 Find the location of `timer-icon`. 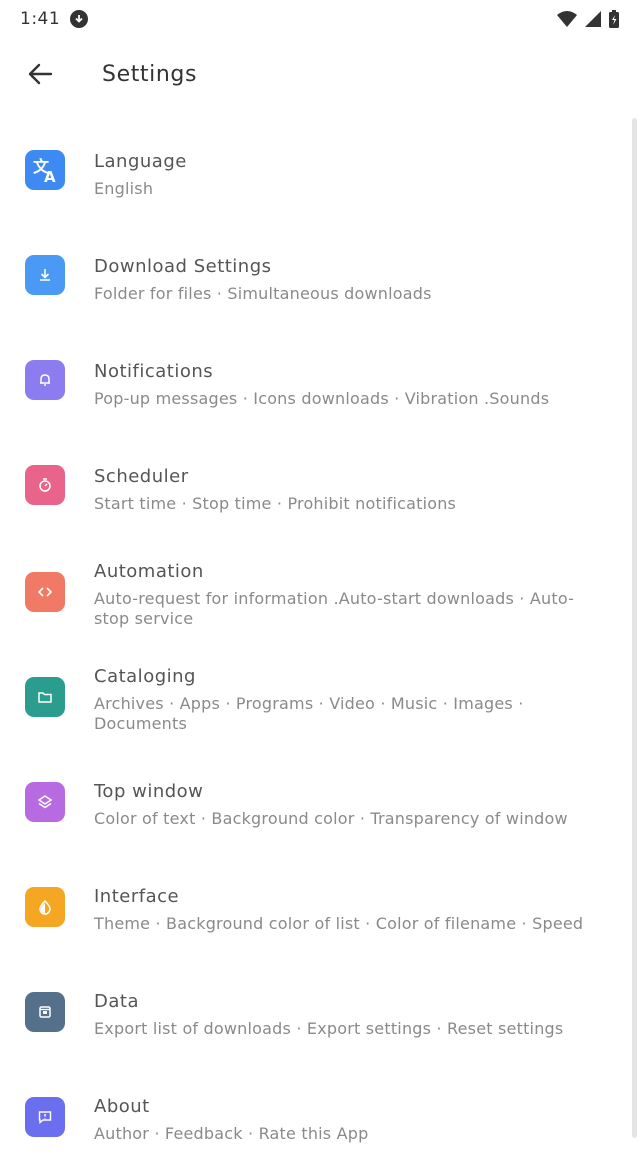

timer-icon is located at coordinates (45, 485).